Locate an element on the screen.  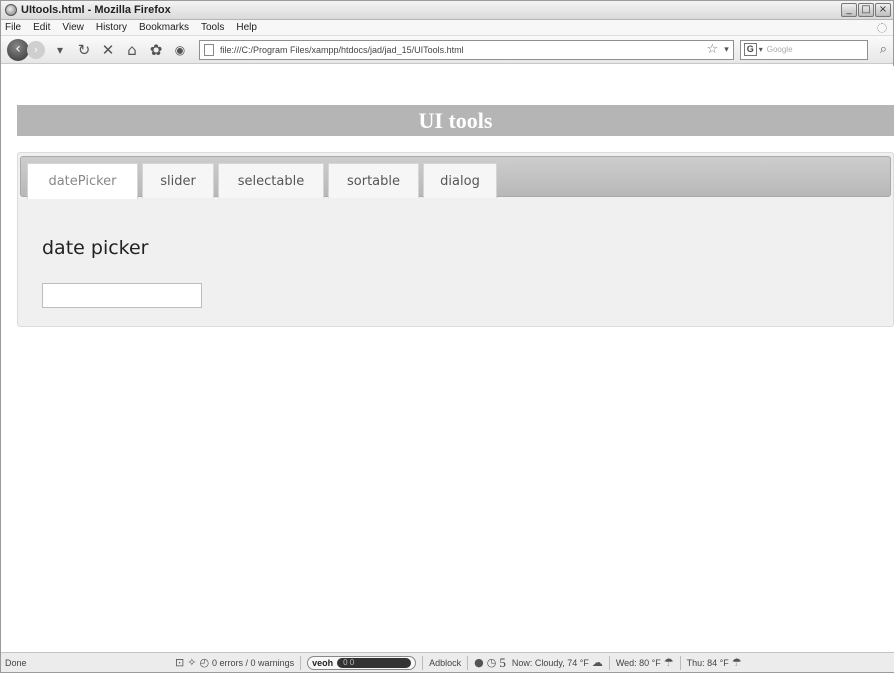
veoh-widget: veoh 0 0 is located at coordinates (362, 662).